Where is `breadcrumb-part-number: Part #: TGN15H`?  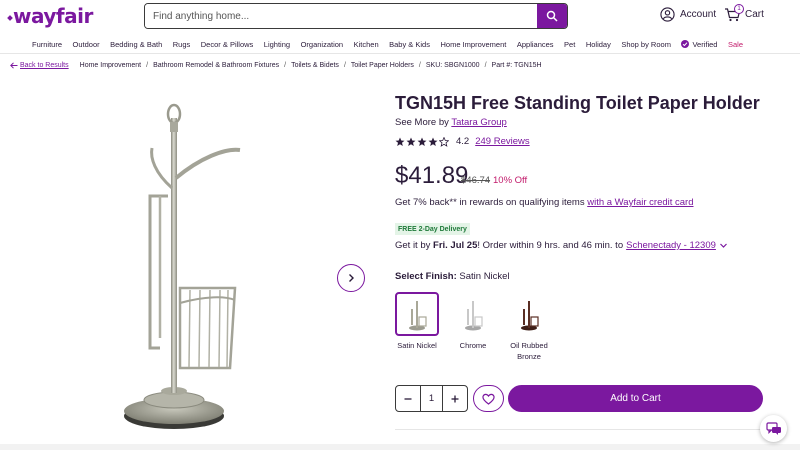 breadcrumb-part-number: Part #: TGN15H is located at coordinates (516, 65).